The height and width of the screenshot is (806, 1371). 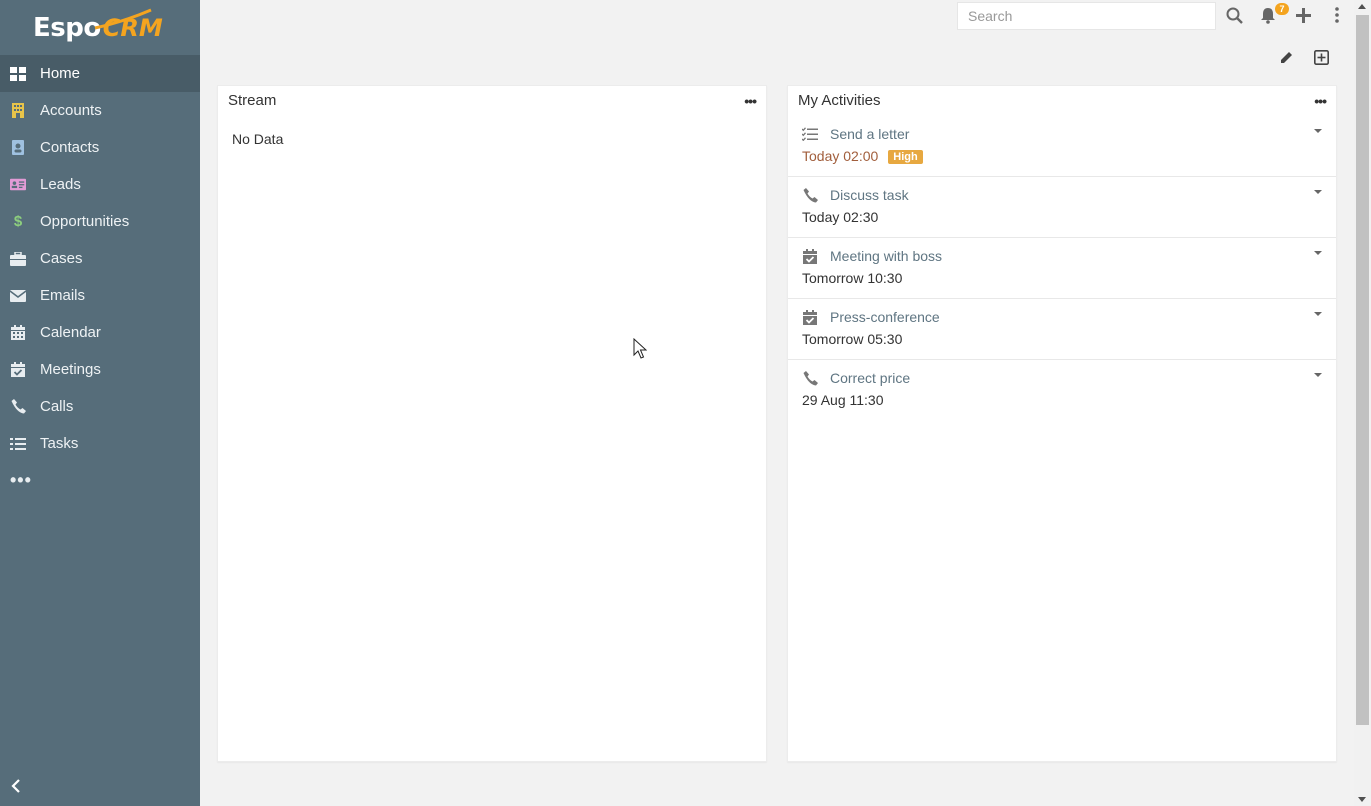 I want to click on logo-text-espo: Espo, so click(x=67, y=27).